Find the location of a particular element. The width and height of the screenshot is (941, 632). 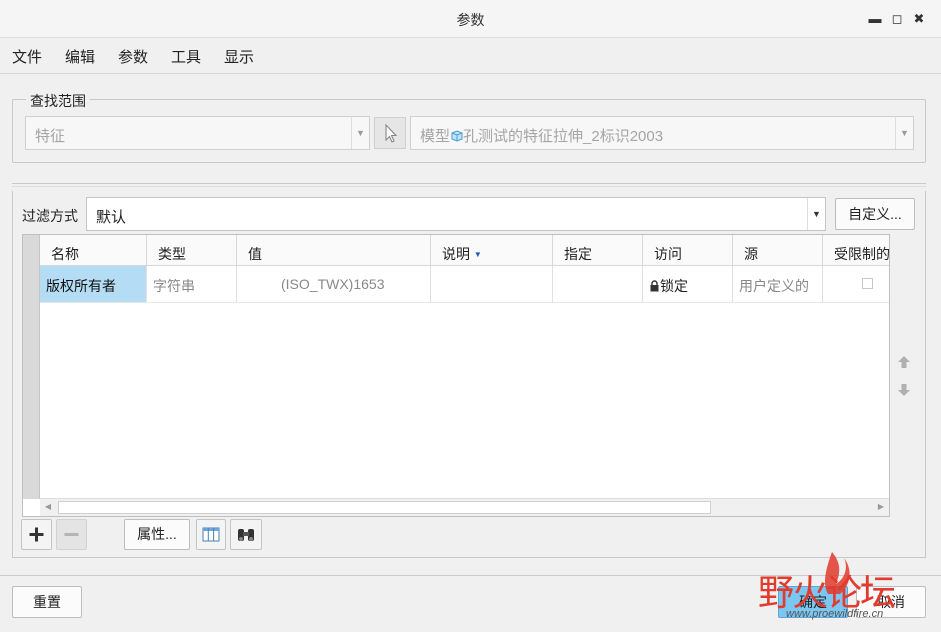

cell-source: 用户定义的 is located at coordinates (778, 284).